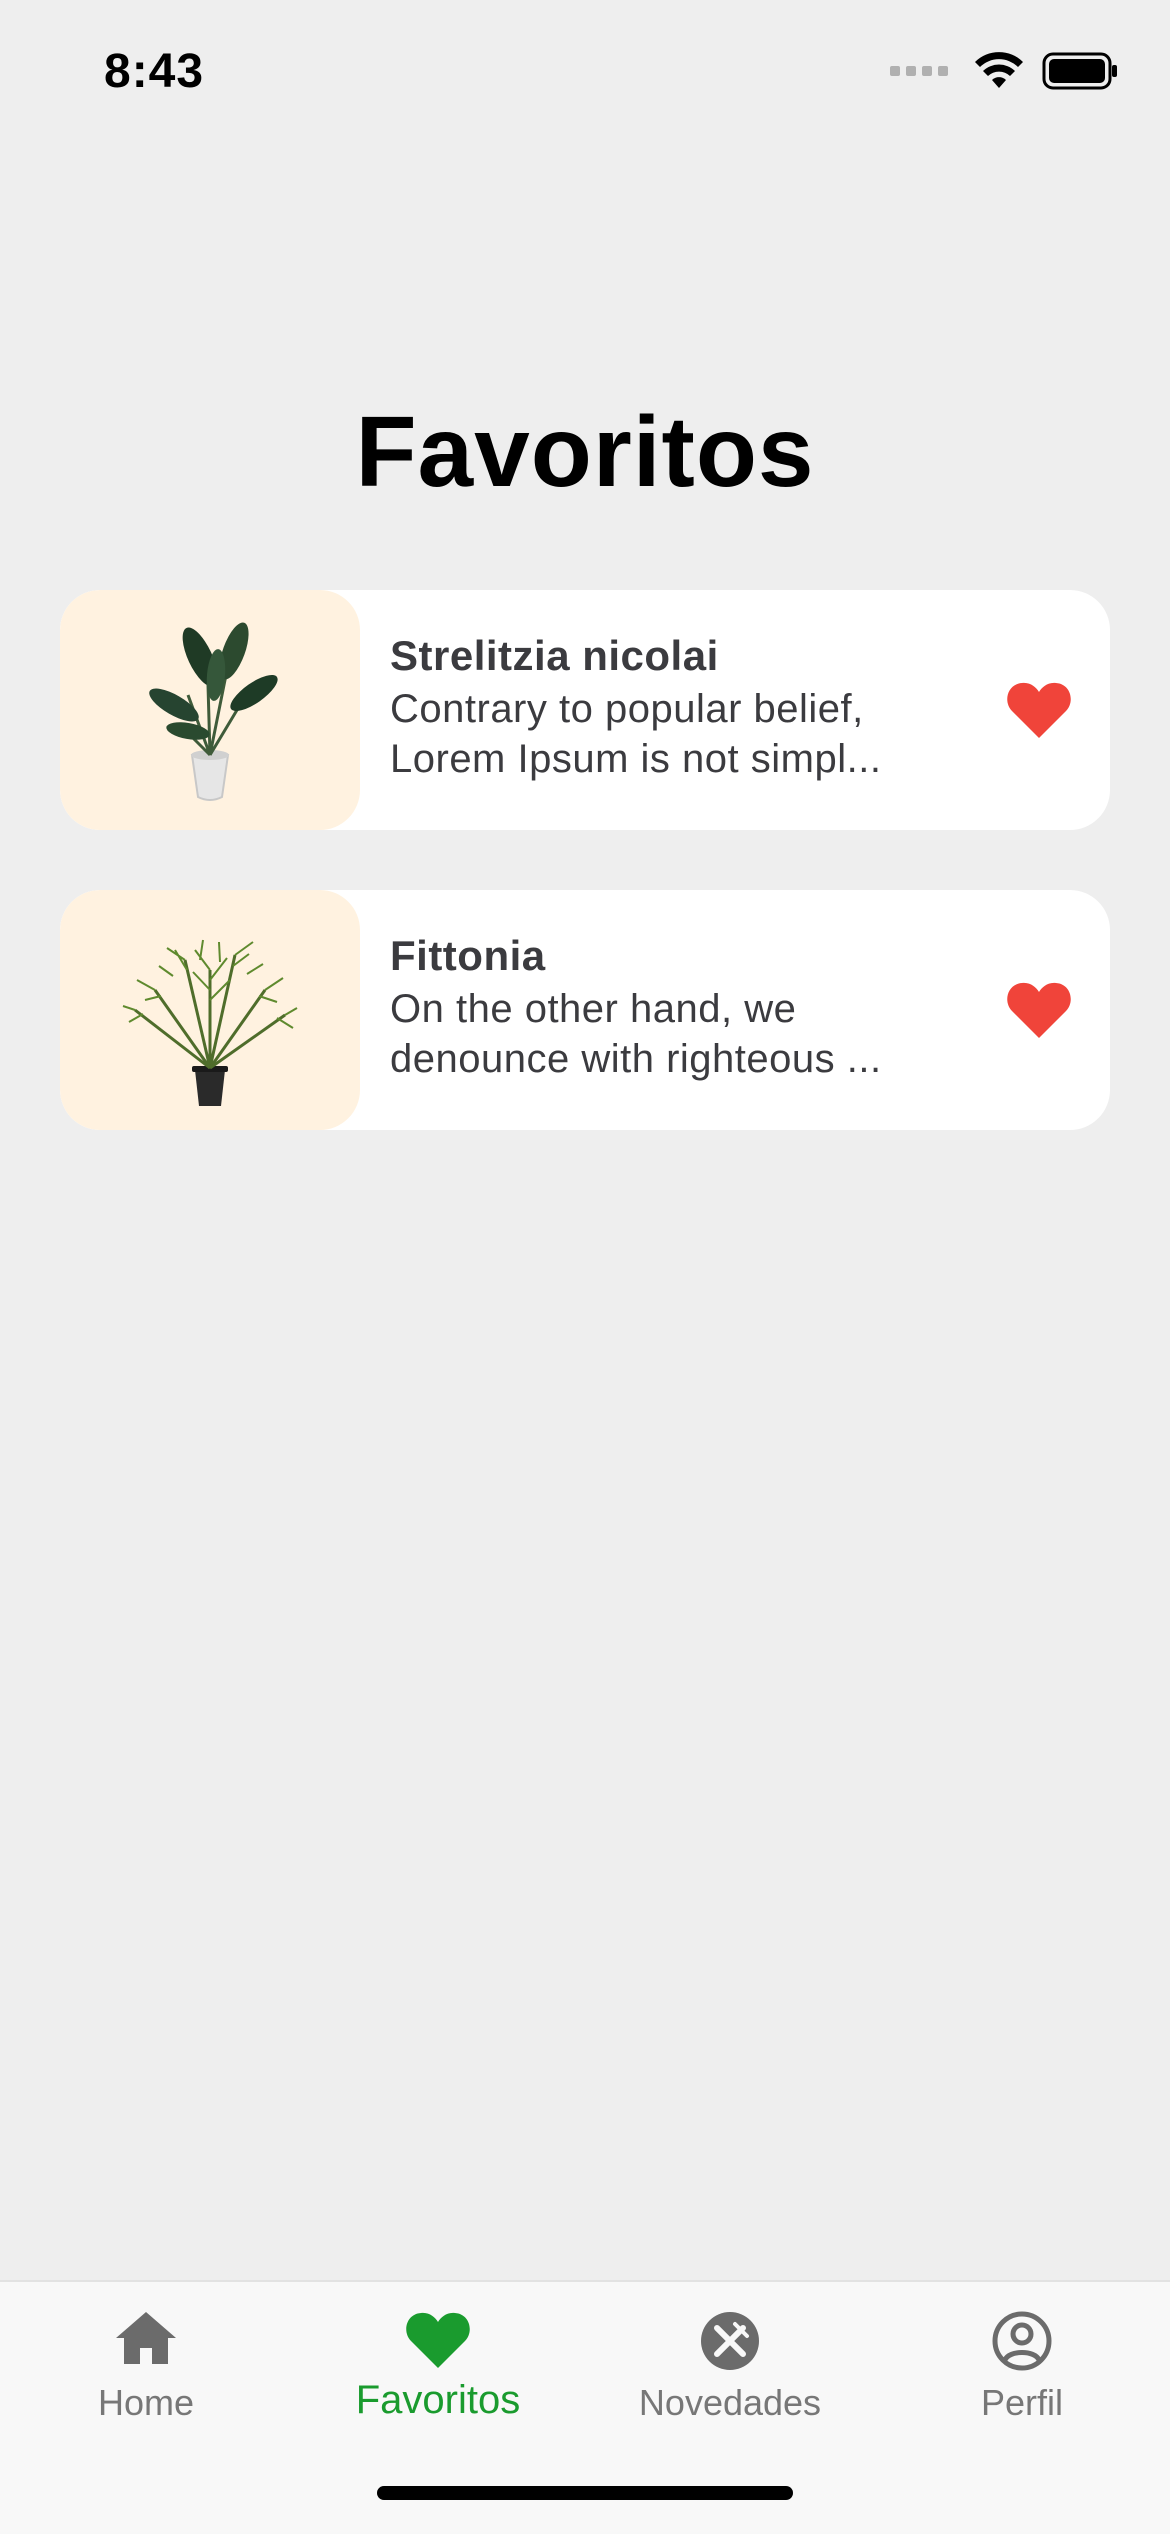 This screenshot has width=1170, height=2534. I want to click on plant-description-line-1: Contrary to popular belief,, so click(627, 709).